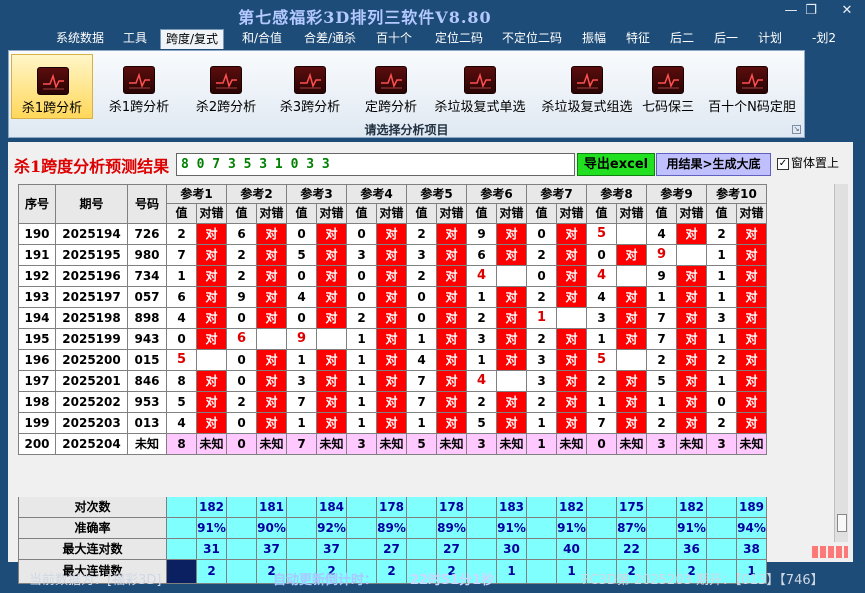 The width and height of the screenshot is (865, 593). I want to click on value-cell: 0, so click(362, 276).